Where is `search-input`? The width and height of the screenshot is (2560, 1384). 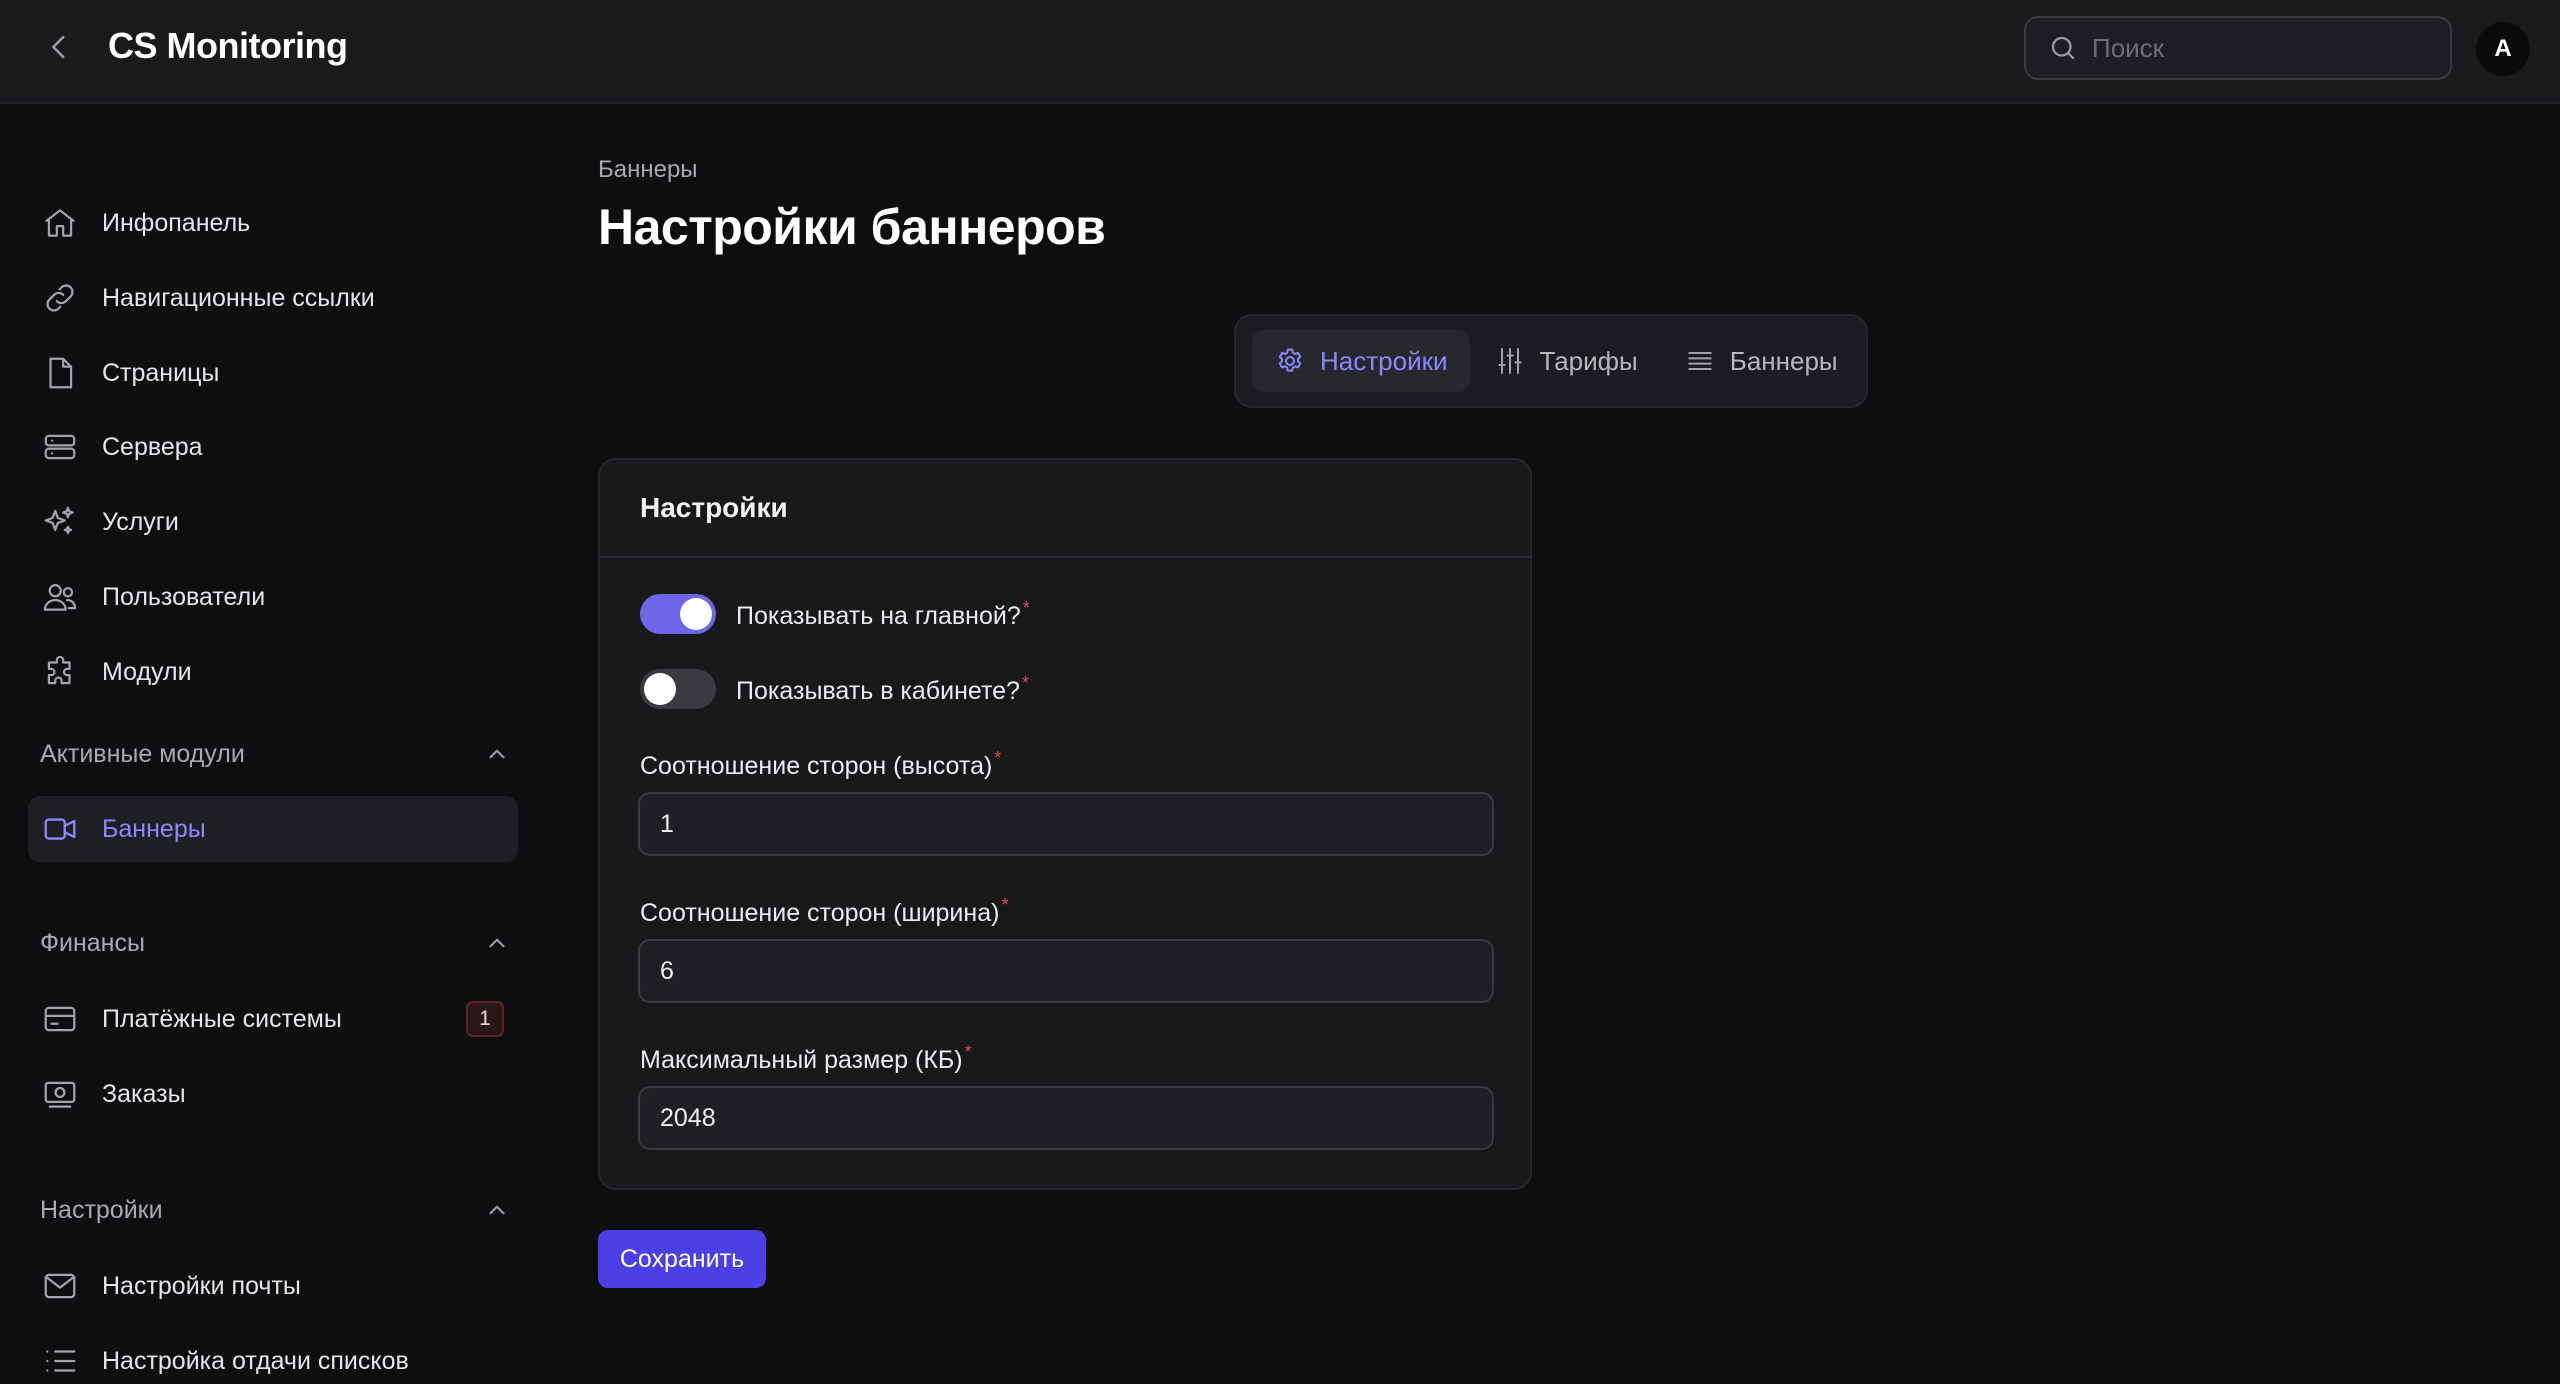 search-input is located at coordinates (2262, 48).